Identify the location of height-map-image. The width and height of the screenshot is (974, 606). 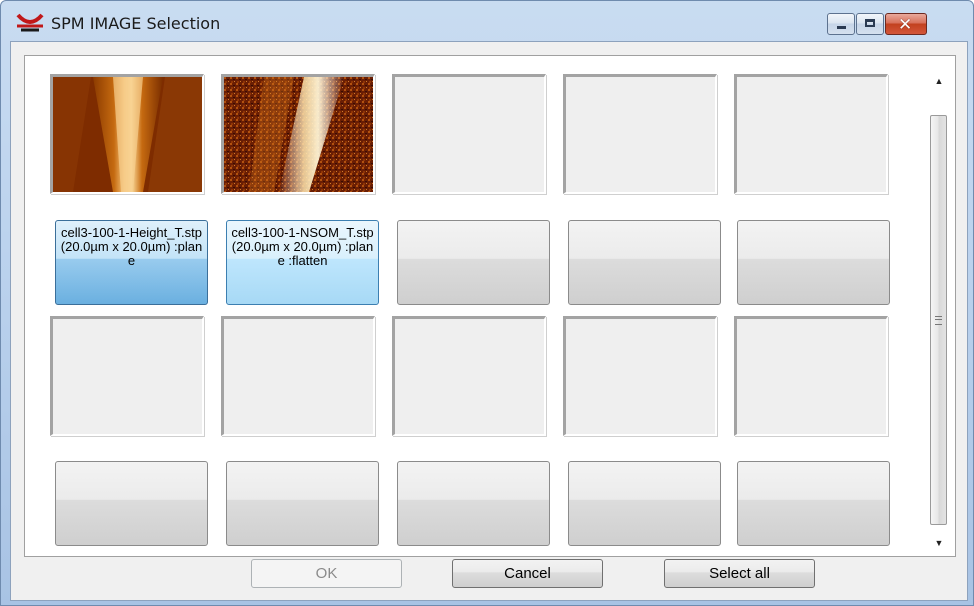
(127, 134).